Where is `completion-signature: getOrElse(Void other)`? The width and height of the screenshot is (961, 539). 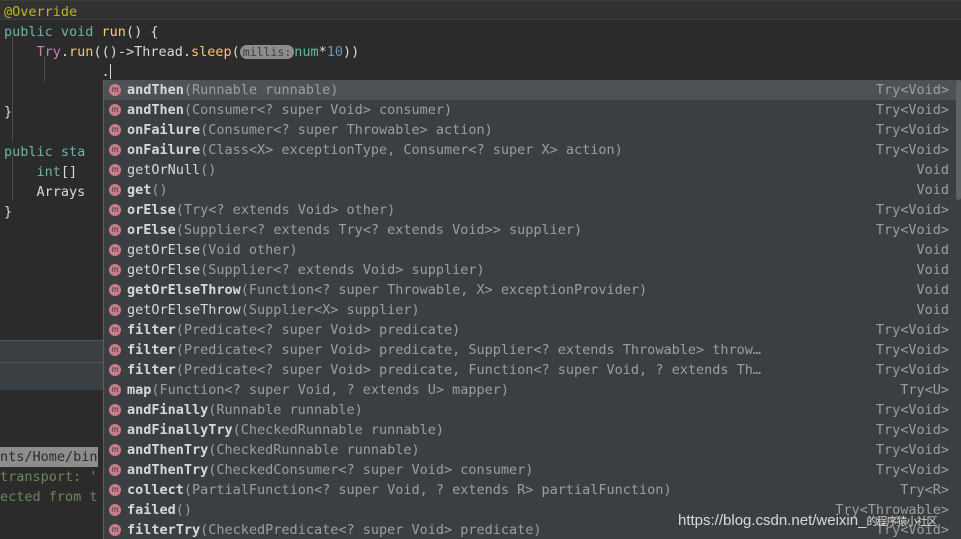
completion-signature: getOrElse(Void other) is located at coordinates (212, 250).